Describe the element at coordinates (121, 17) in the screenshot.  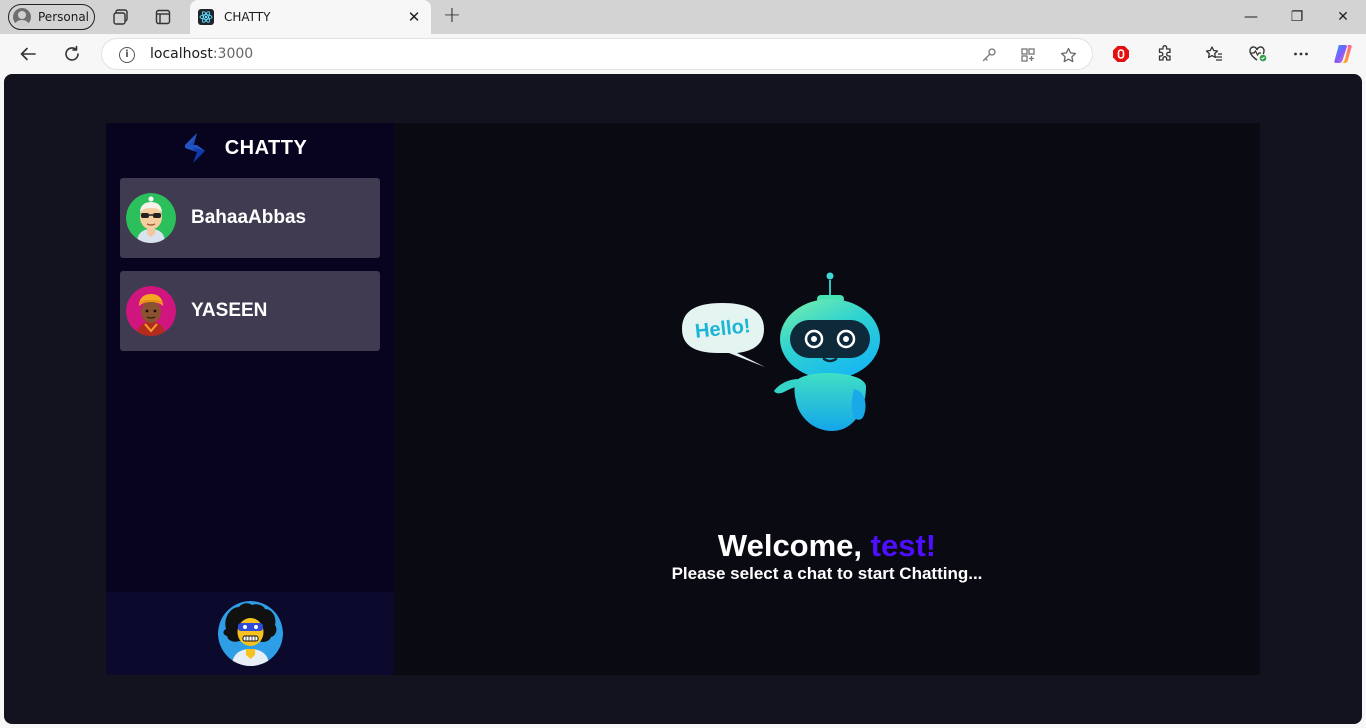
I see `workspaces-icon` at that location.